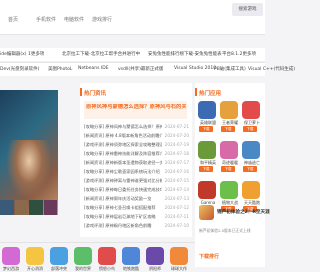 The image size is (320, 272). Describe the element at coordinates (123, 163) in the screenshot. I see `news-item-title: [新闻资讯] 原神新版本圣遗物获取途径一览` at that location.